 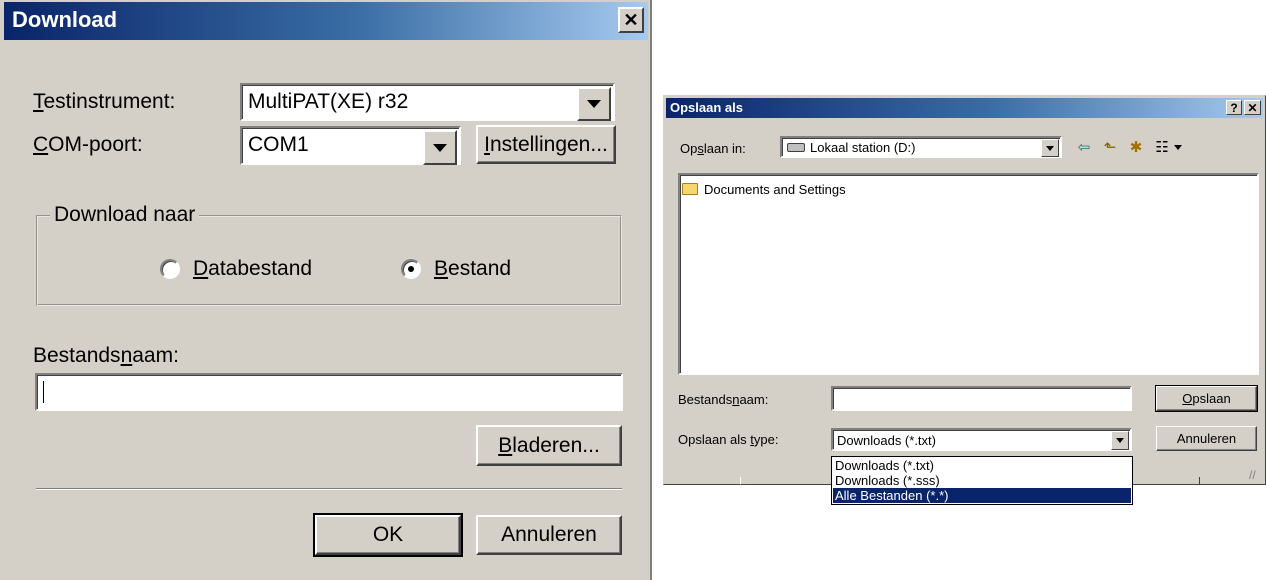 What do you see at coordinates (1136, 147) in the screenshot?
I see `new-folder-icon: ✱` at bounding box center [1136, 147].